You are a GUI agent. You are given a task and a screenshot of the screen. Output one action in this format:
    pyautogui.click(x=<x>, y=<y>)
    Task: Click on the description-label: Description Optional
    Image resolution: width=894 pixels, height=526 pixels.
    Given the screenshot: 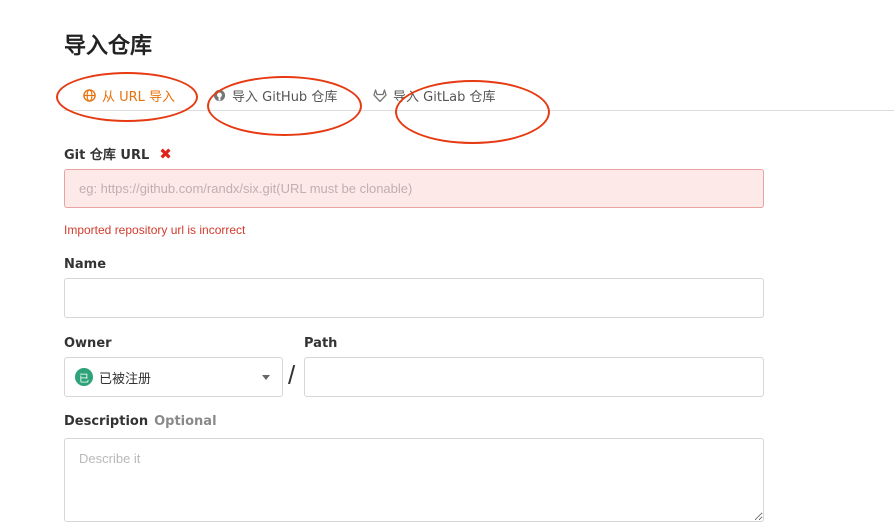 What is the action you would take?
    pyautogui.click(x=140, y=421)
    